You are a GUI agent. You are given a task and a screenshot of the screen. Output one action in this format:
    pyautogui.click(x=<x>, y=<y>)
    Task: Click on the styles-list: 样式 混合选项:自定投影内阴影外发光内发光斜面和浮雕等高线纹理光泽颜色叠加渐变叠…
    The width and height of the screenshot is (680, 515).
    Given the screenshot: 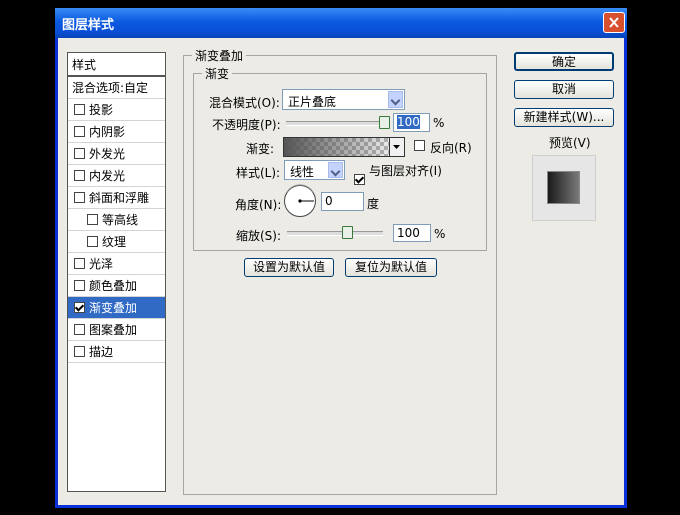 What is the action you would take?
    pyautogui.click(x=116, y=272)
    